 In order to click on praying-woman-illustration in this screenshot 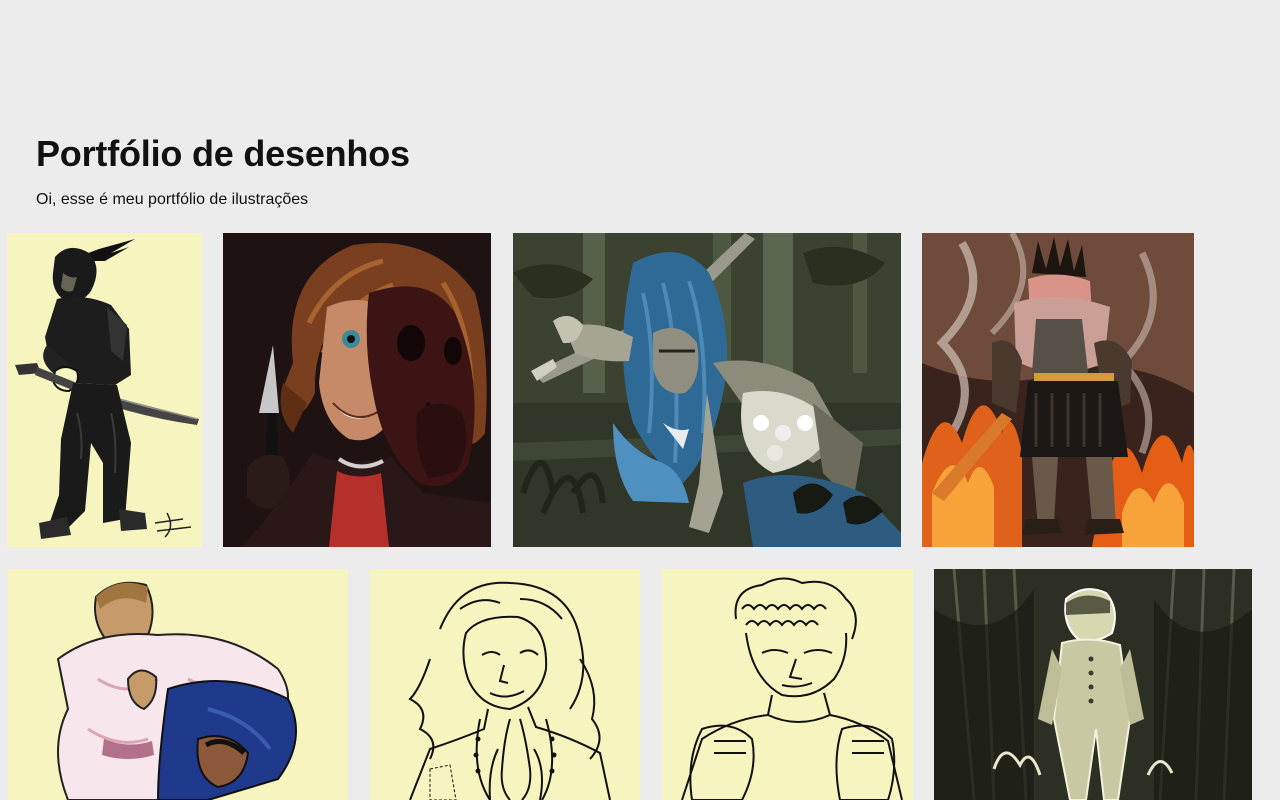, I will do `click(505, 684)`.